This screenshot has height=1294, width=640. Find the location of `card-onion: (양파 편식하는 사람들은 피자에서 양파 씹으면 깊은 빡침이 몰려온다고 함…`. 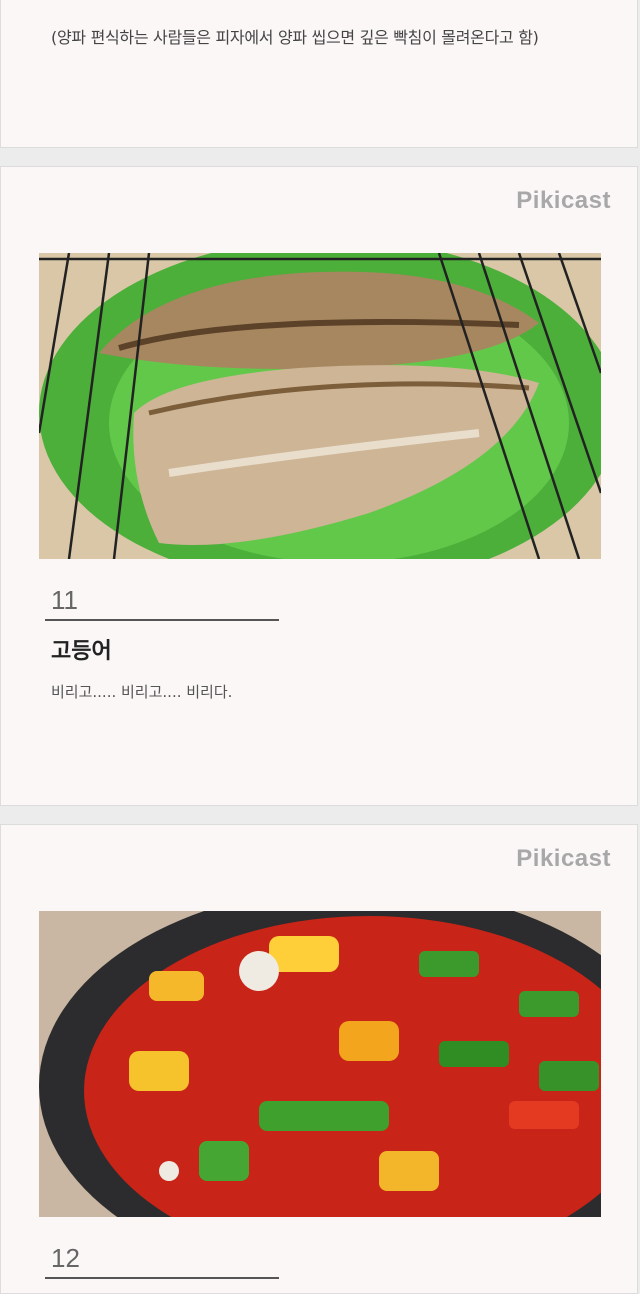

card-onion: (양파 편식하는 사람들은 피자에서 양파 씹으면 깊은 빡침이 몰려온다고 함… is located at coordinates (319, 74).